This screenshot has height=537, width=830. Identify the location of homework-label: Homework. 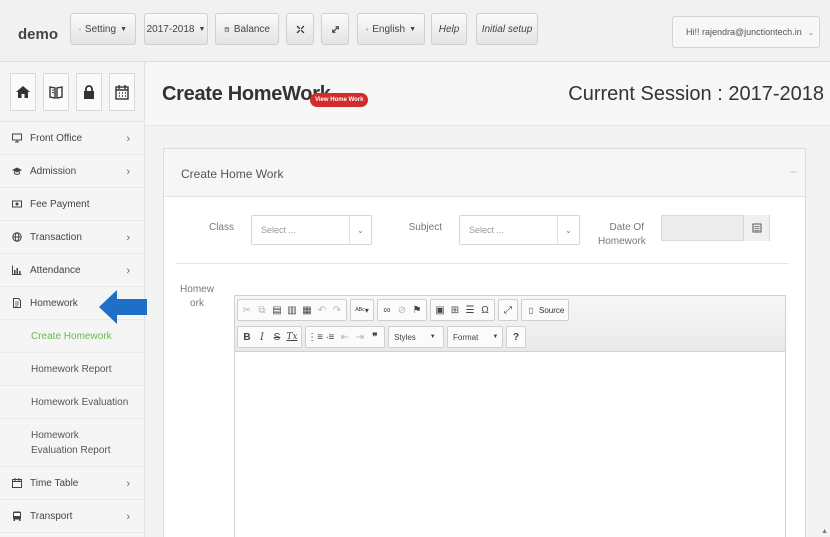
(197, 296).